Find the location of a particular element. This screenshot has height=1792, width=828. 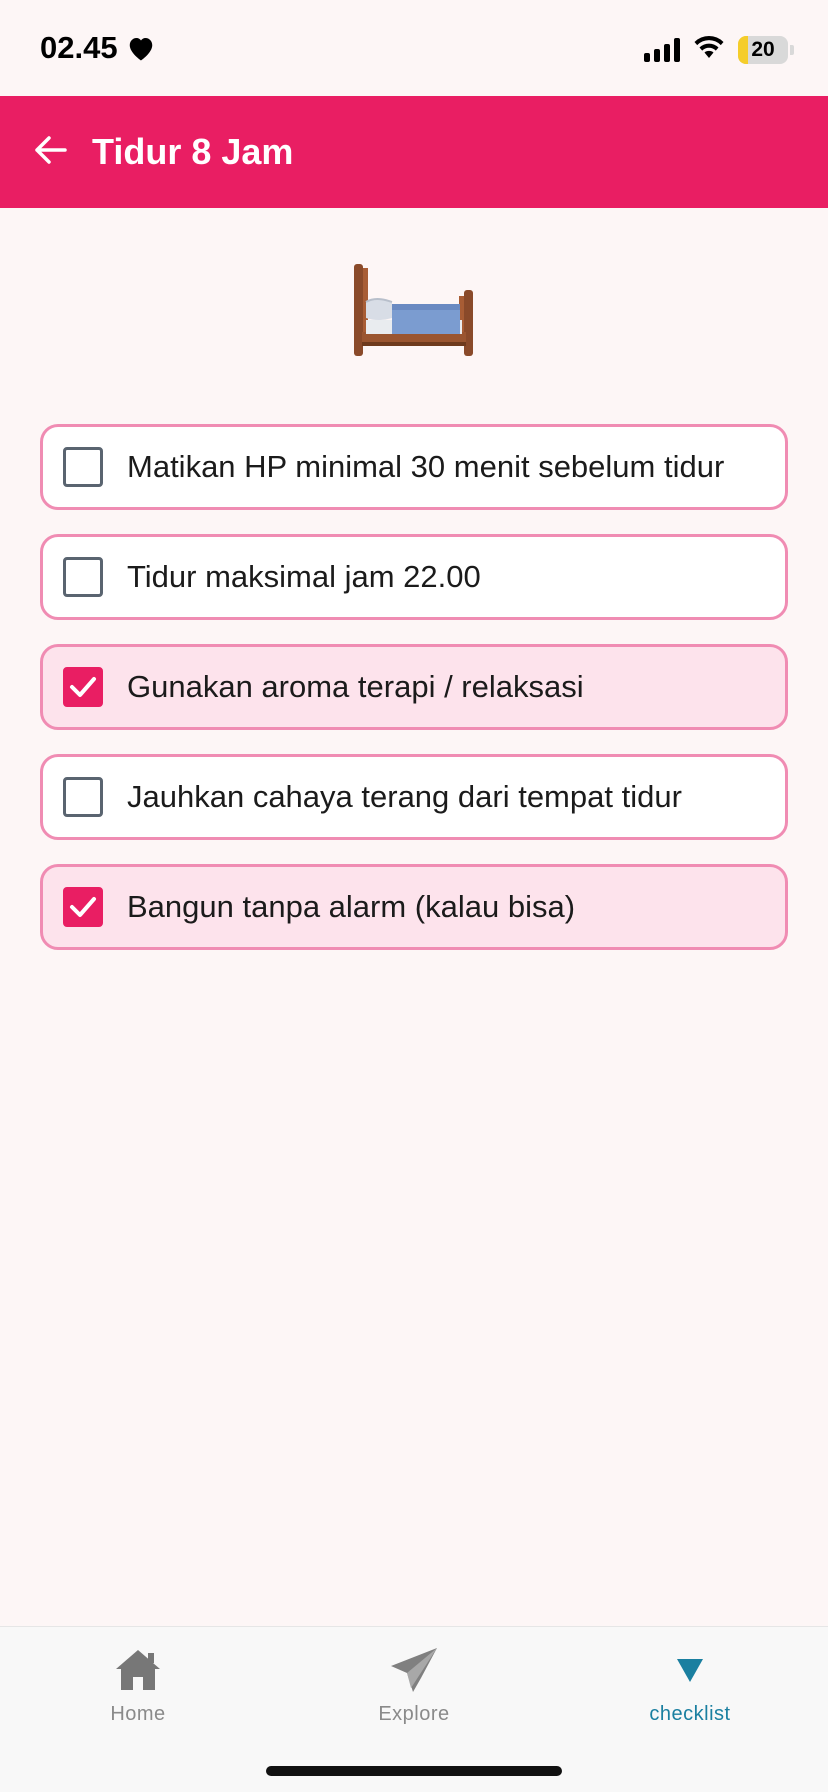

checklist-item: Gunakan aroma terapi / relaksasi is located at coordinates (414, 687).